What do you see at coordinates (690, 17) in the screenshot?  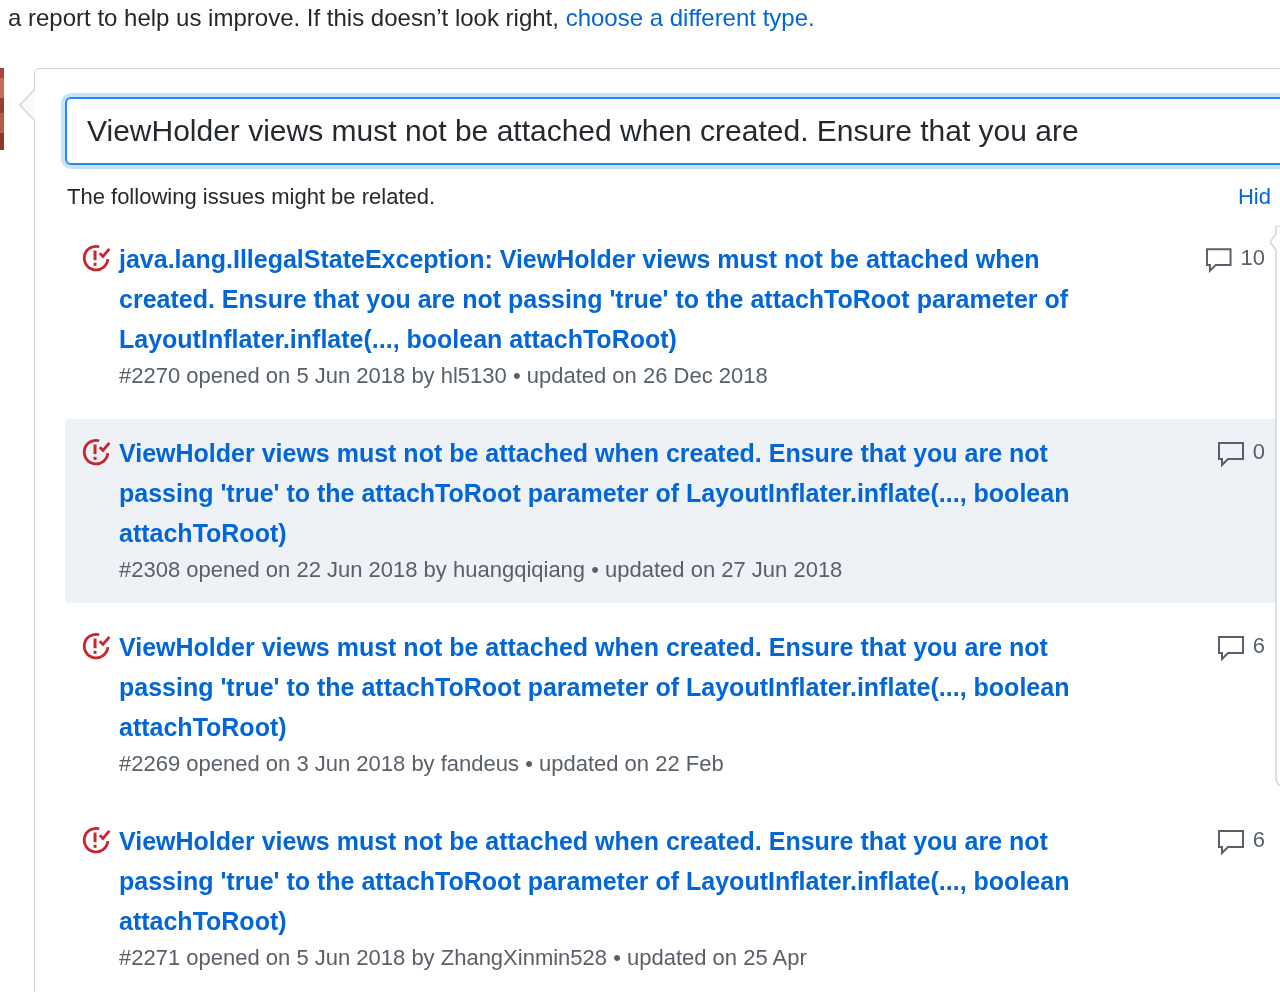 I see `choose-type-link: choose a different type.` at bounding box center [690, 17].